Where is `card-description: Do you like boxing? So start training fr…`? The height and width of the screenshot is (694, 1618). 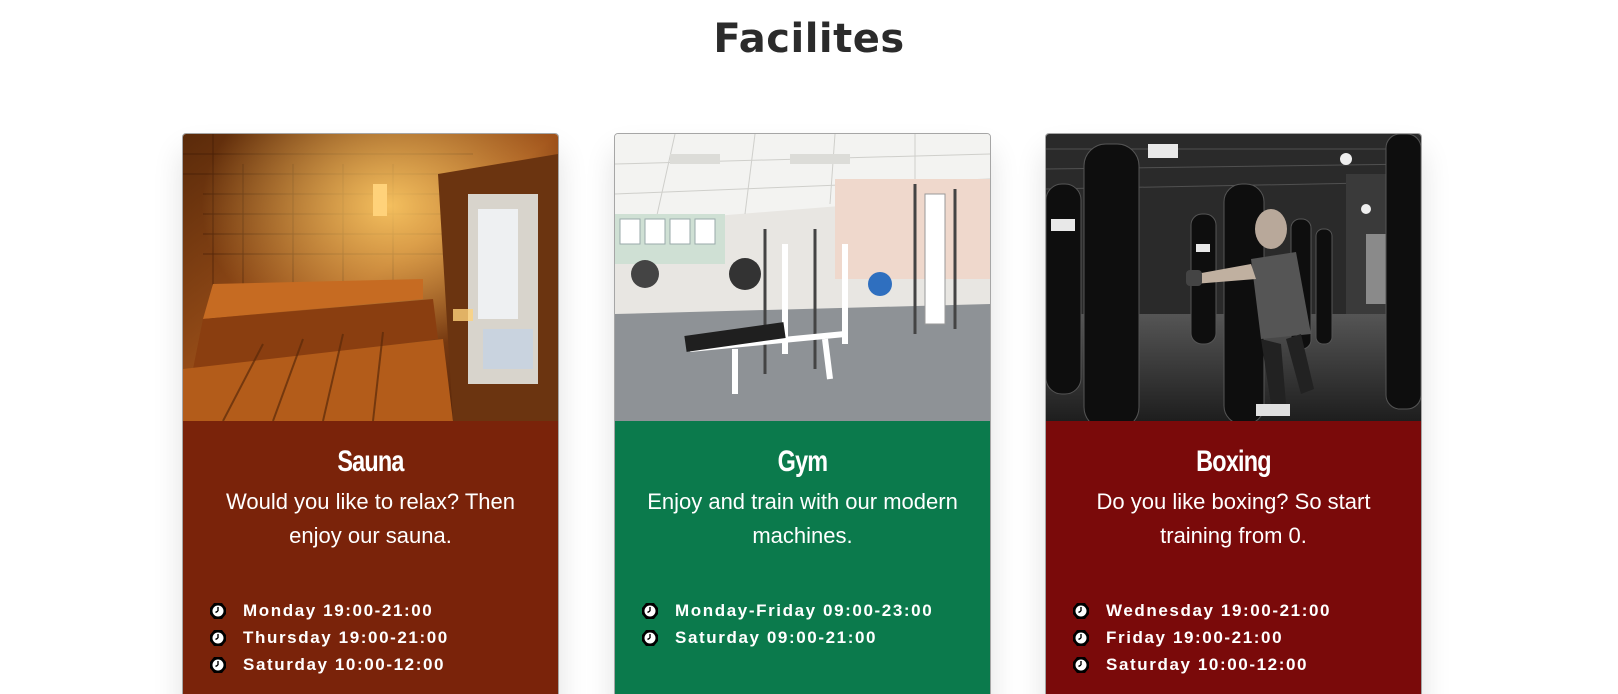
card-description: Do you like boxing? So start training fr… is located at coordinates (1233, 518).